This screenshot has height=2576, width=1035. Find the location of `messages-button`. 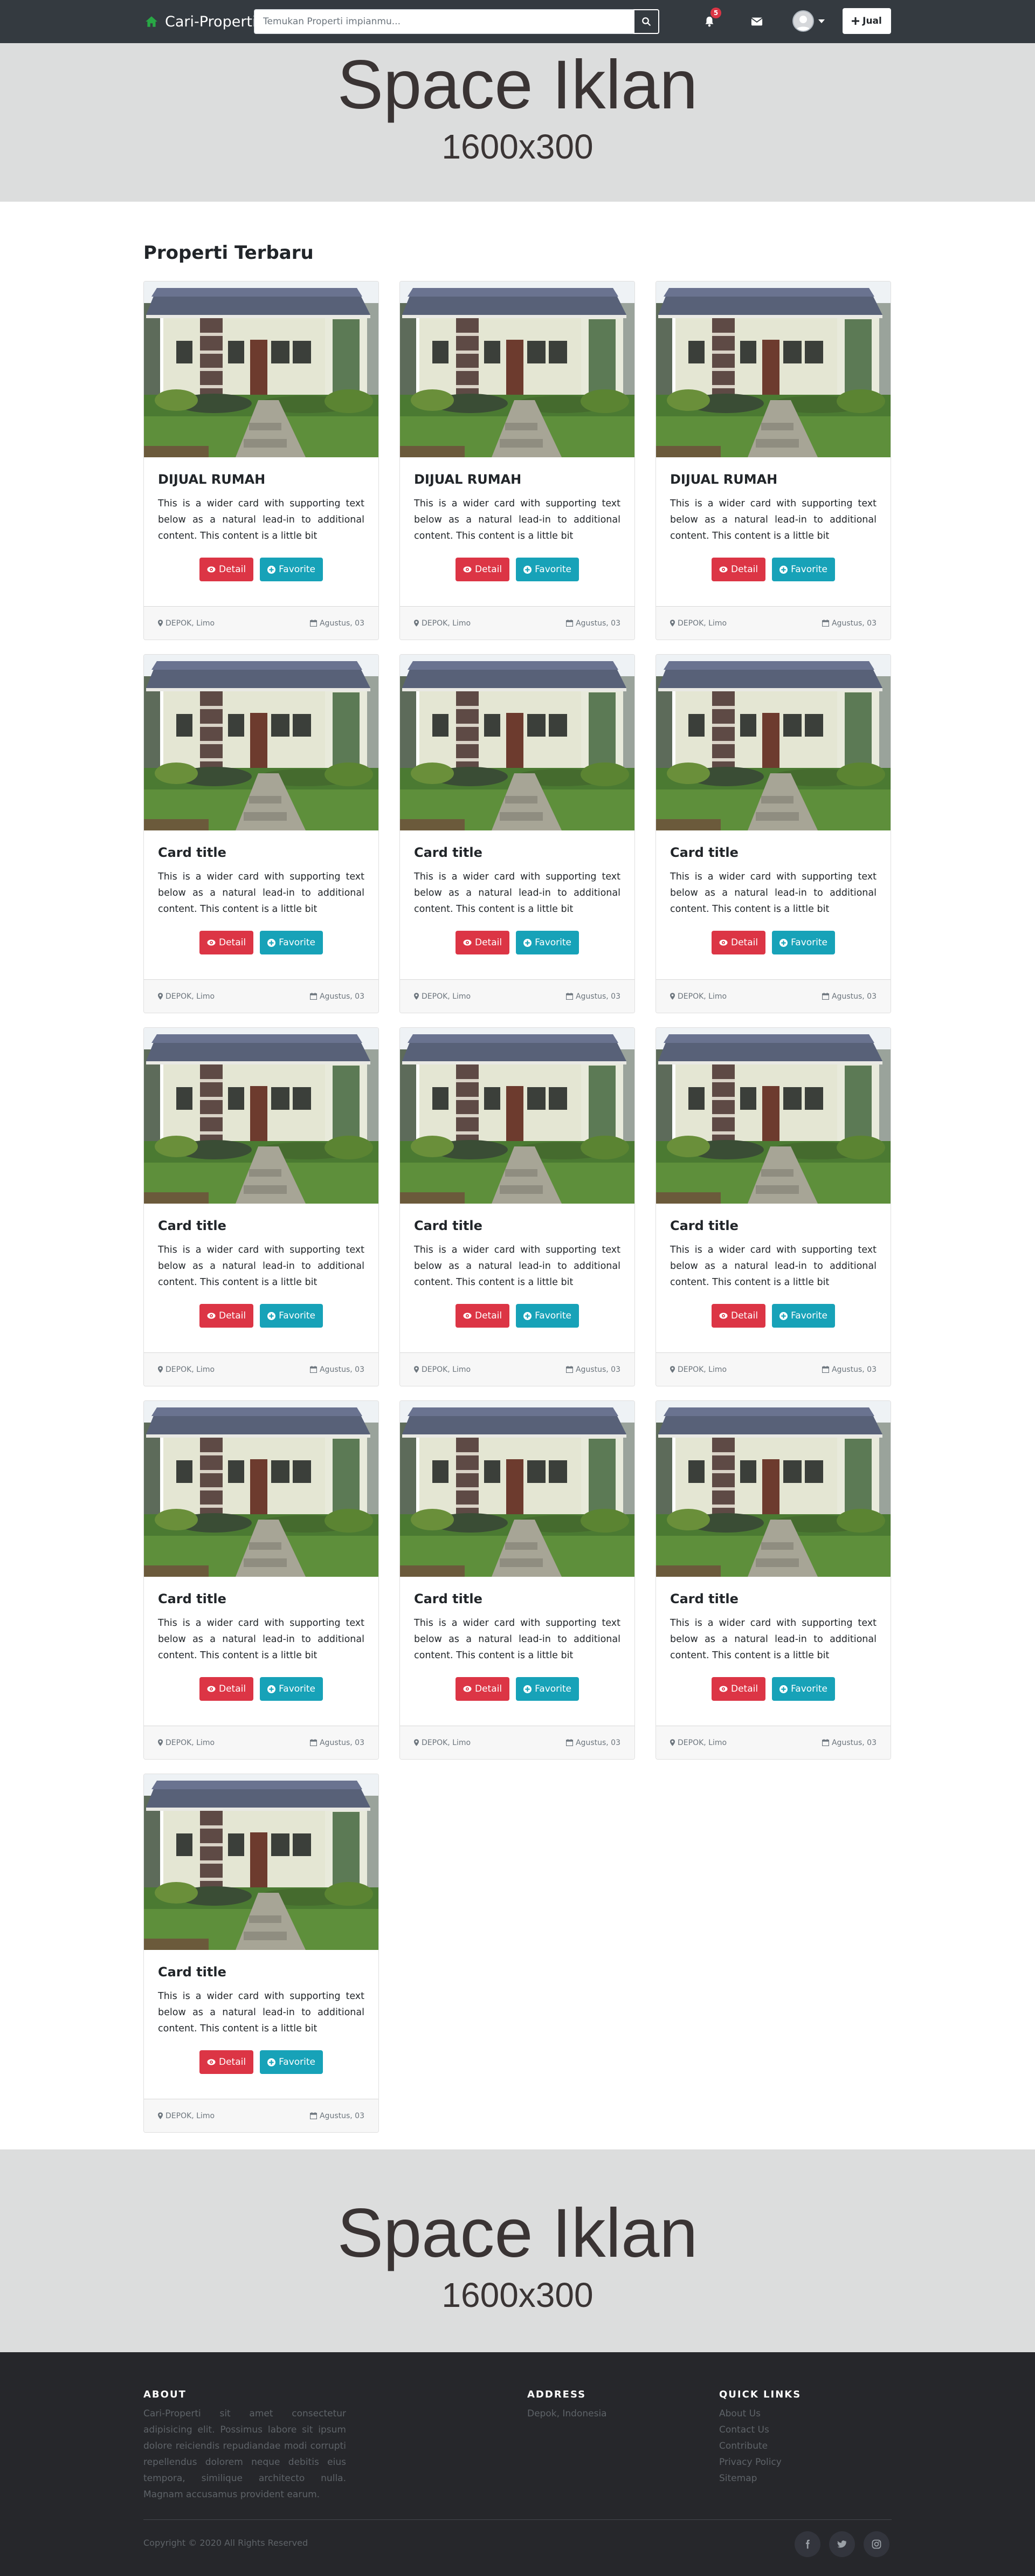

messages-button is located at coordinates (757, 21).